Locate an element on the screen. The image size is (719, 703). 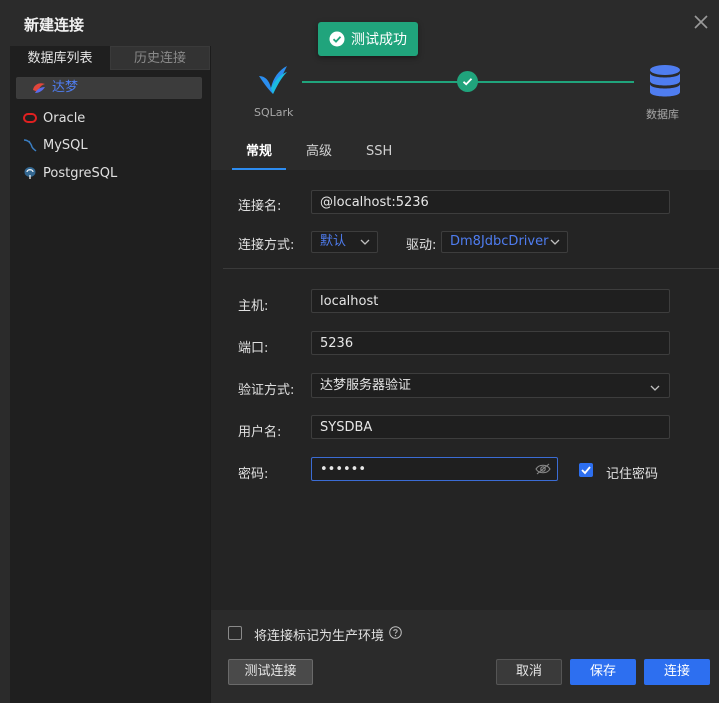
port-input is located at coordinates (490, 343).